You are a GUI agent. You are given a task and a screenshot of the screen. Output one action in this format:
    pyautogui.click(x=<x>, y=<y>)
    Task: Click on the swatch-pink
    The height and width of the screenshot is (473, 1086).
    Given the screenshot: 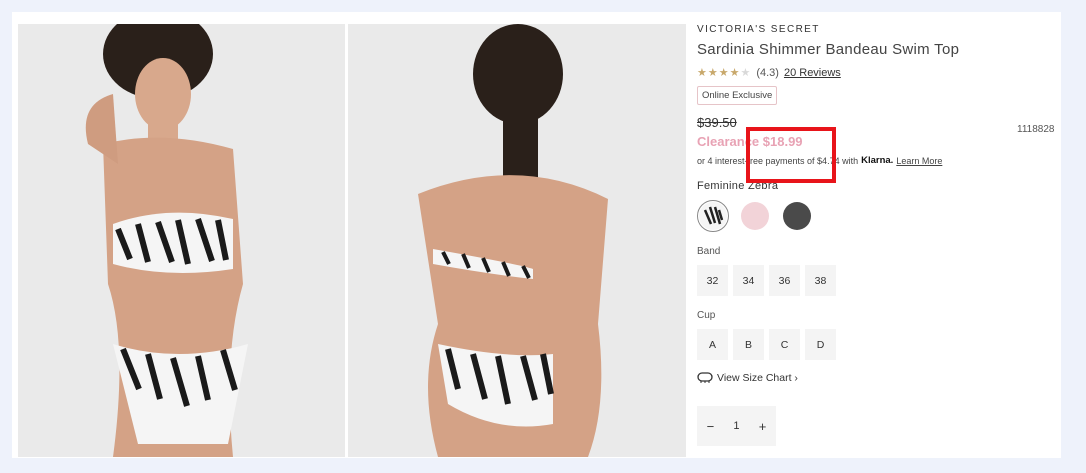 What is the action you would take?
    pyautogui.click(x=755, y=216)
    